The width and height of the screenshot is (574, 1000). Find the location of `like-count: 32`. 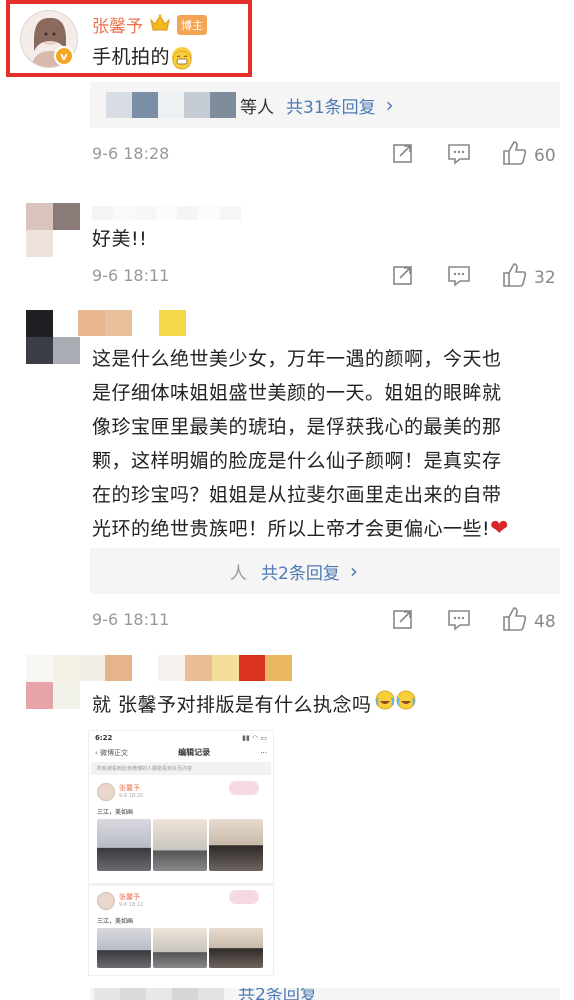

like-count: 32 is located at coordinates (545, 277).